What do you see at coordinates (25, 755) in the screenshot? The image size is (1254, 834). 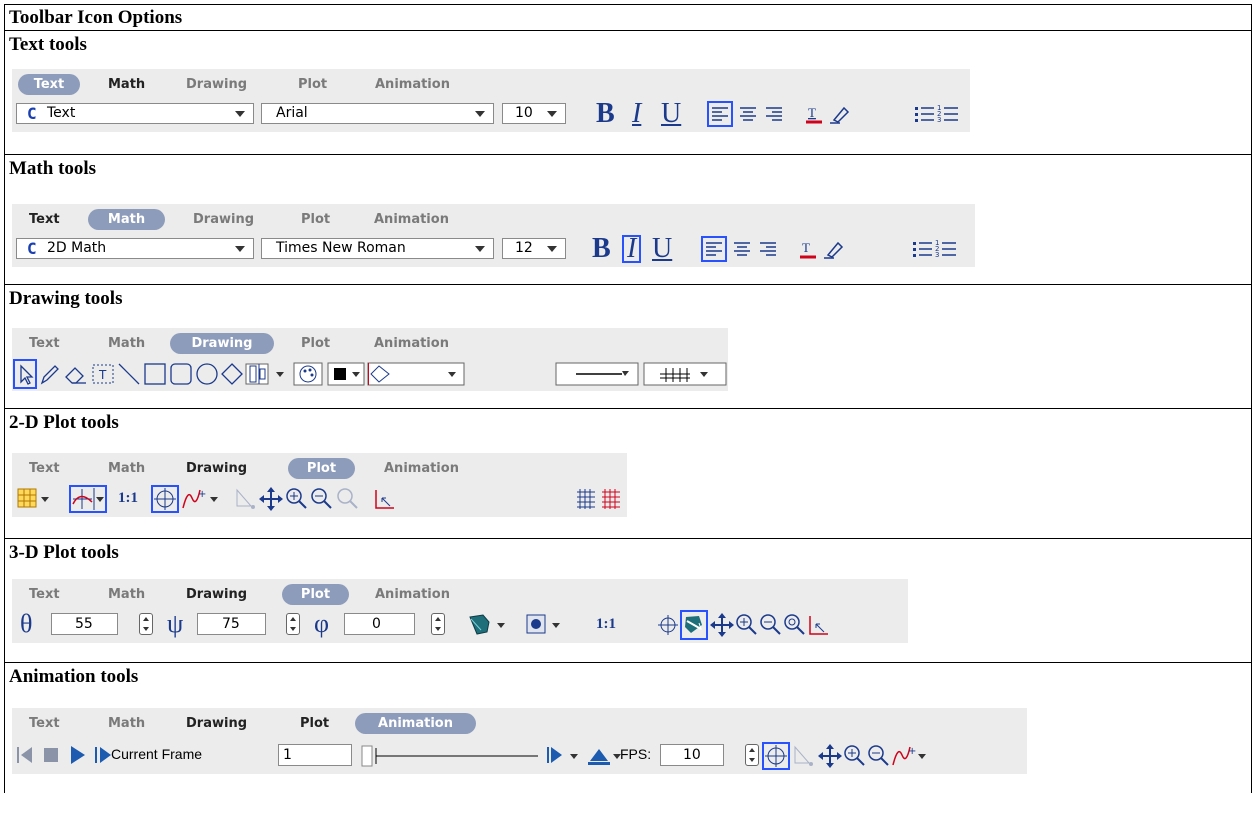 I see `rewind-icon` at bounding box center [25, 755].